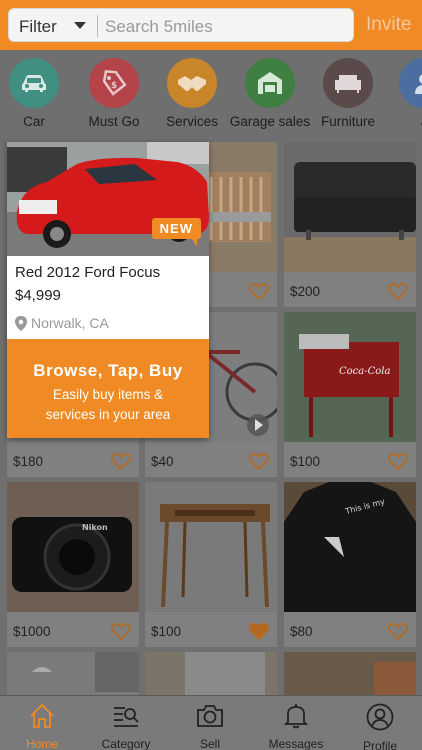 Image resolution: width=422 pixels, height=750 pixels. I want to click on featured-title: Red 2012 Ford Focus, so click(88, 272).